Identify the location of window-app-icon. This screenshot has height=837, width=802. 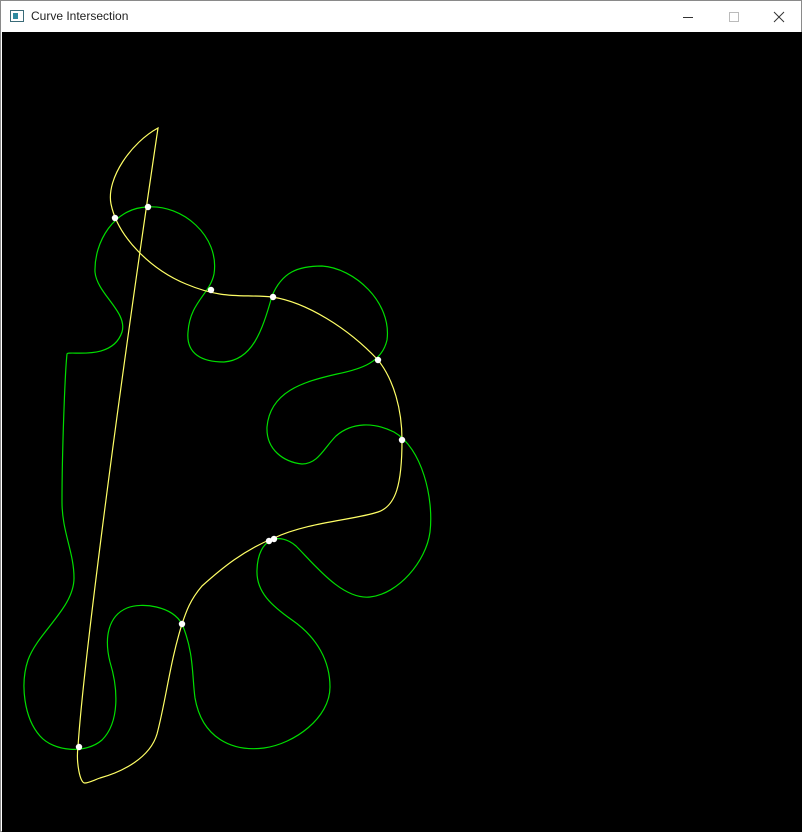
(17, 16).